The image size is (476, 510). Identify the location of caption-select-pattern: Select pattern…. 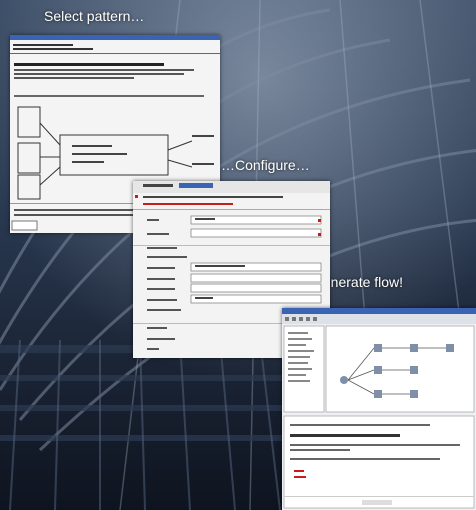
(94, 16).